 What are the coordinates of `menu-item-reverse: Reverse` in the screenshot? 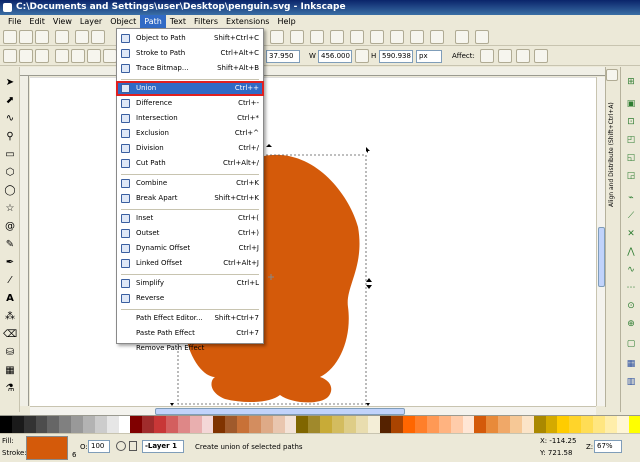 It's located at (190, 298).